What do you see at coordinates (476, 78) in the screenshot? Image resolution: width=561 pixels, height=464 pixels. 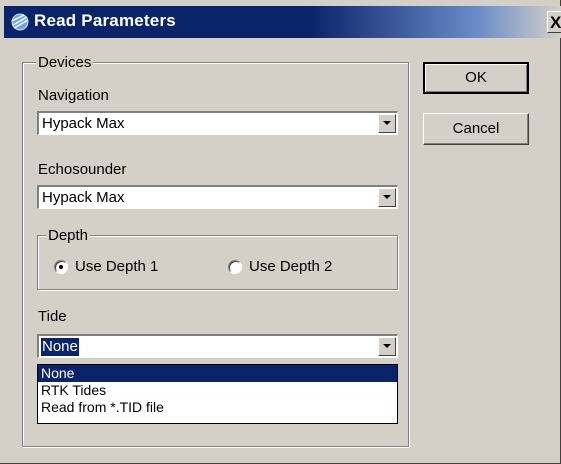 I see `ok-button: OK` at bounding box center [476, 78].